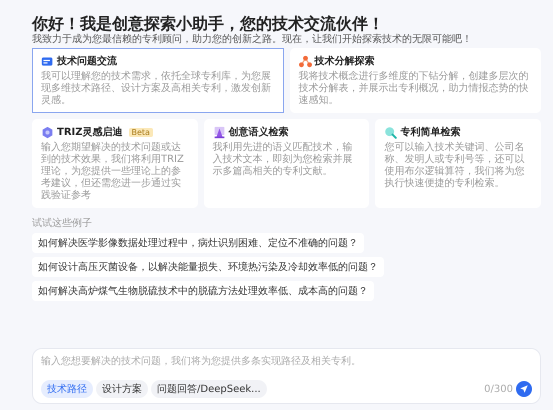  Describe the element at coordinates (286, 376) in the screenshot. I see `question-input: 输入您想要解决的技术问题，我们将为您提供多条实现路径及相关专利。 技术路径 设计方案 问题回答/DeepSeek... 0/300` at that location.